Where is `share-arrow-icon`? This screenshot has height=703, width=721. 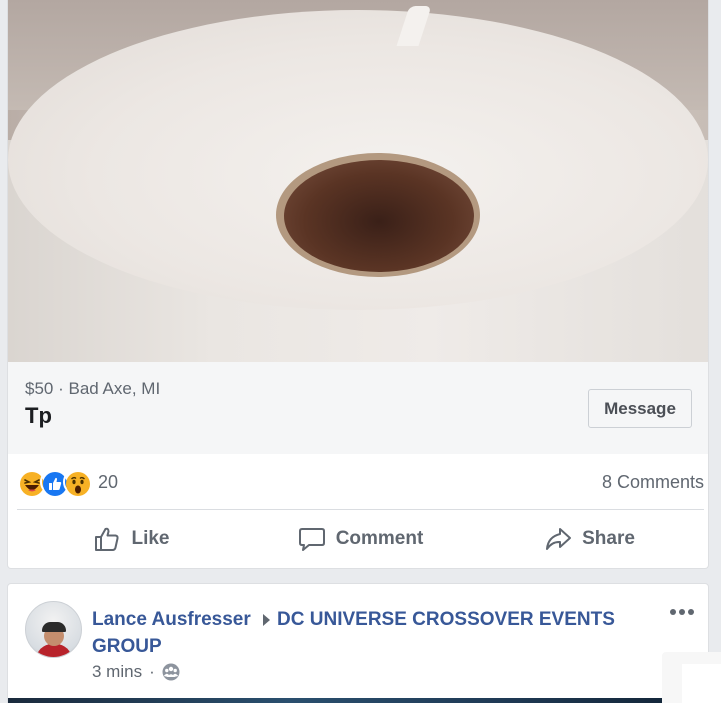 share-arrow-icon is located at coordinates (559, 539).